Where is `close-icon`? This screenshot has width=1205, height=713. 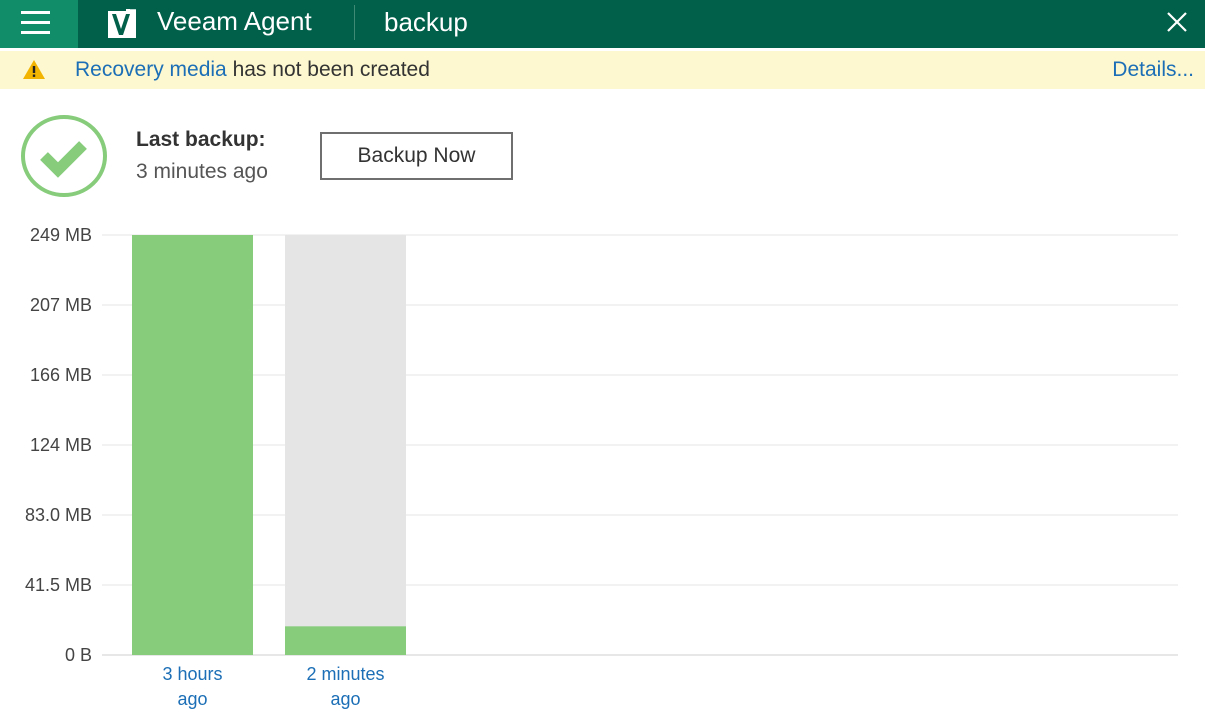 close-icon is located at coordinates (1177, 22).